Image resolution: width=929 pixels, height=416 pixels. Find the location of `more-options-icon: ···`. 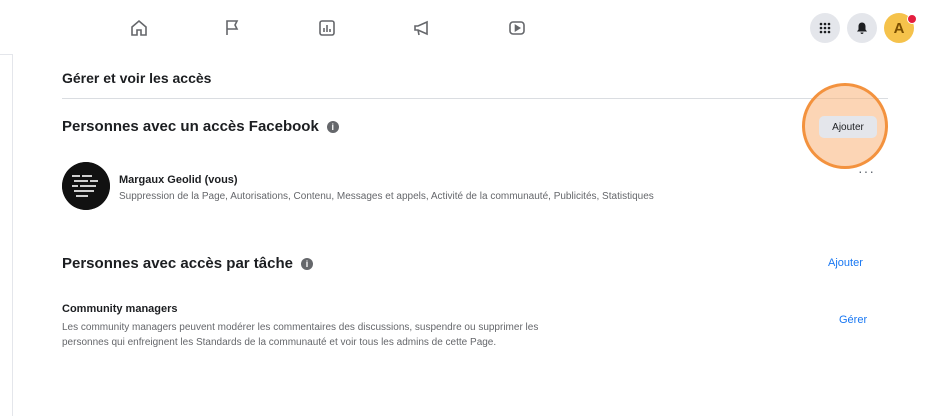

more-options-icon: ··· is located at coordinates (866, 171).